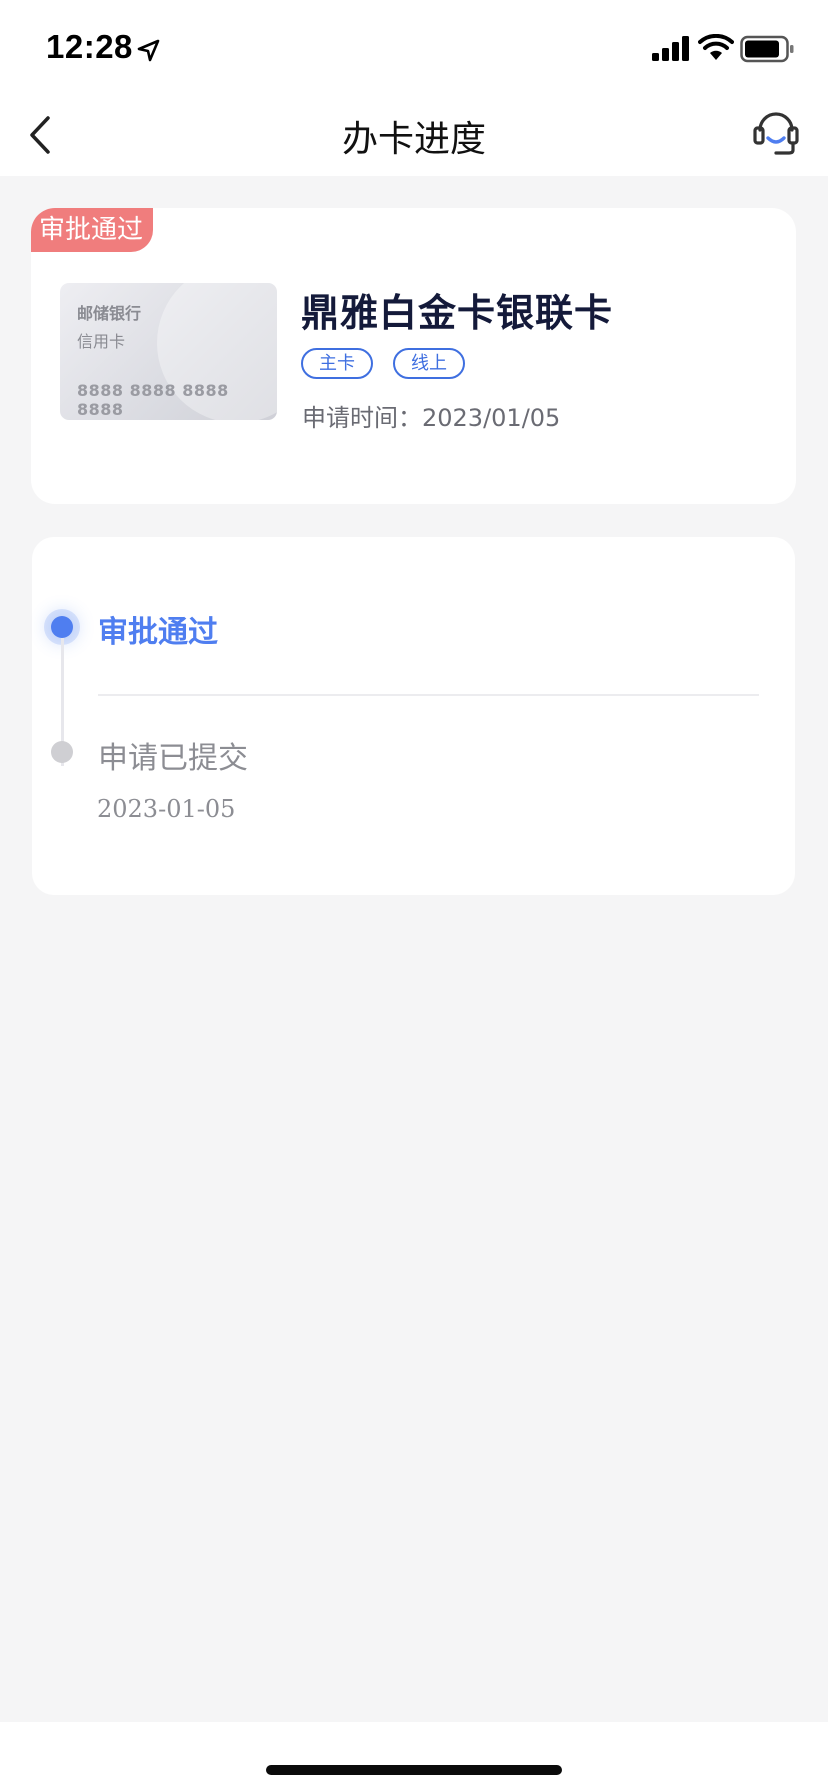  Describe the element at coordinates (414, 49) in the screenshot. I see `status-bar: 12:28` at that location.